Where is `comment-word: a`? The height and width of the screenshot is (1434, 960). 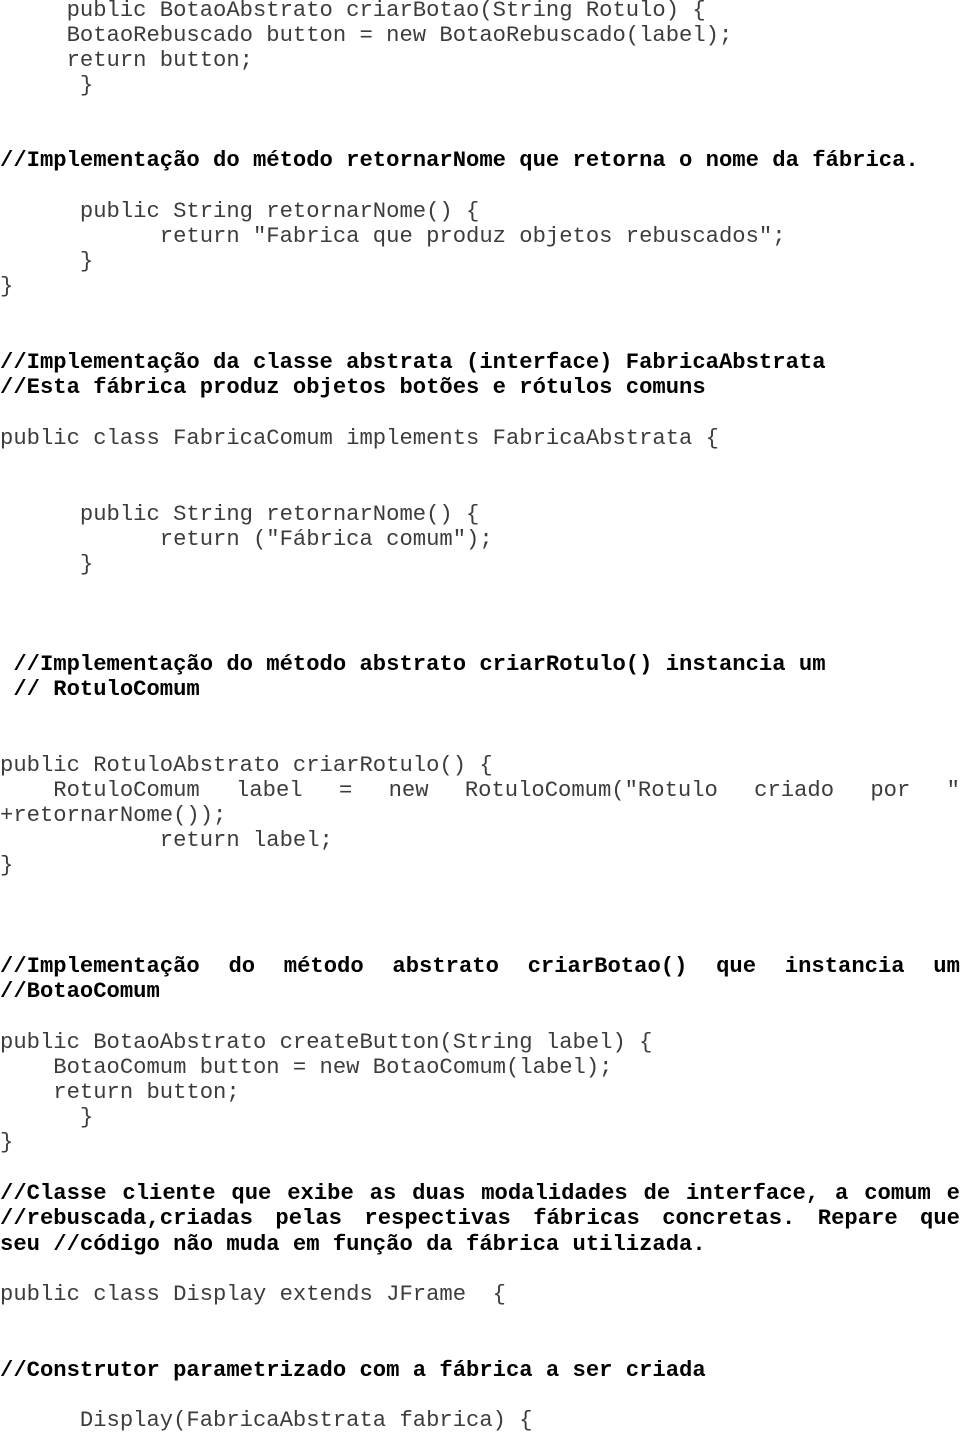 comment-word: a is located at coordinates (842, 1193).